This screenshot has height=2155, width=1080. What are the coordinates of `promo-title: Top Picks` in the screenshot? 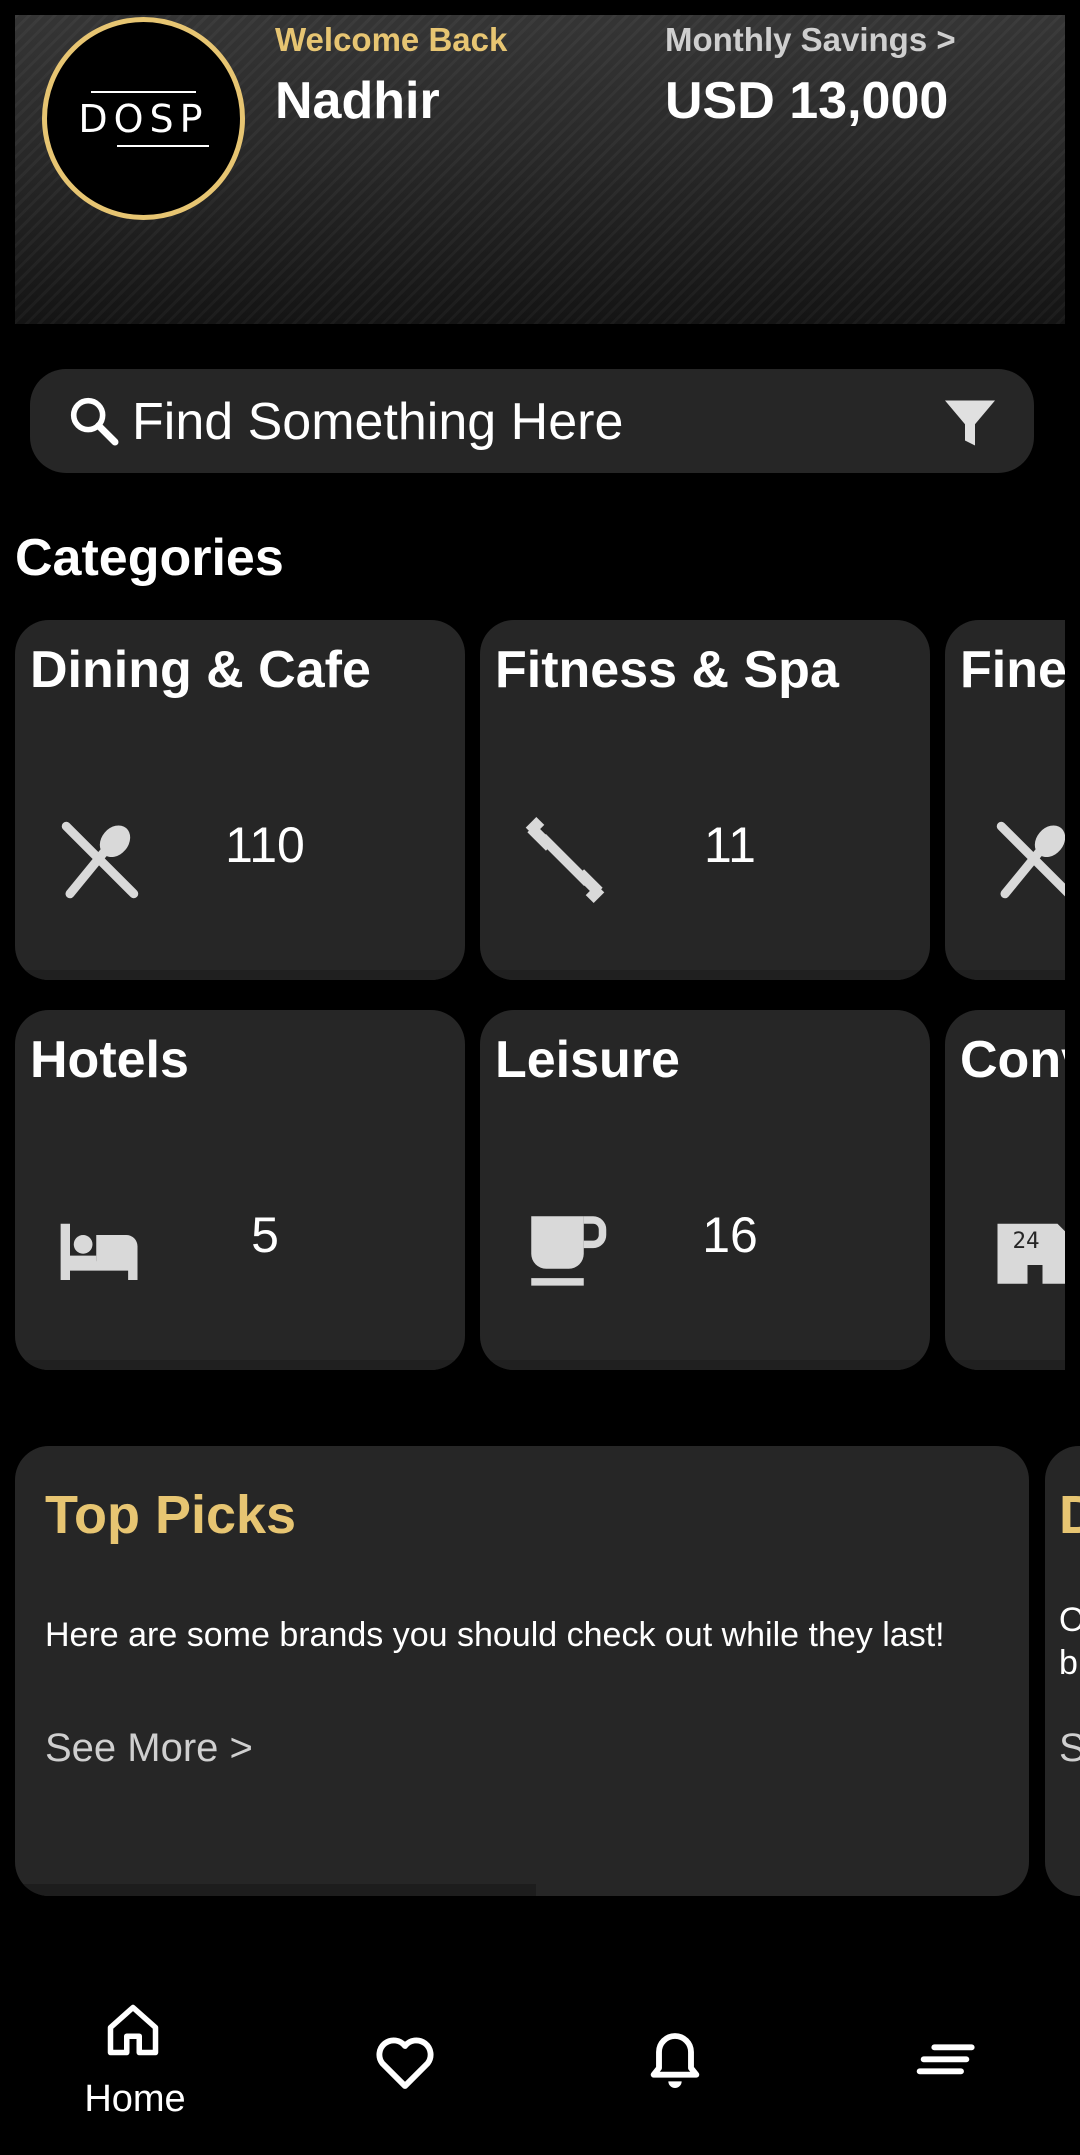 It's located at (171, 1515).